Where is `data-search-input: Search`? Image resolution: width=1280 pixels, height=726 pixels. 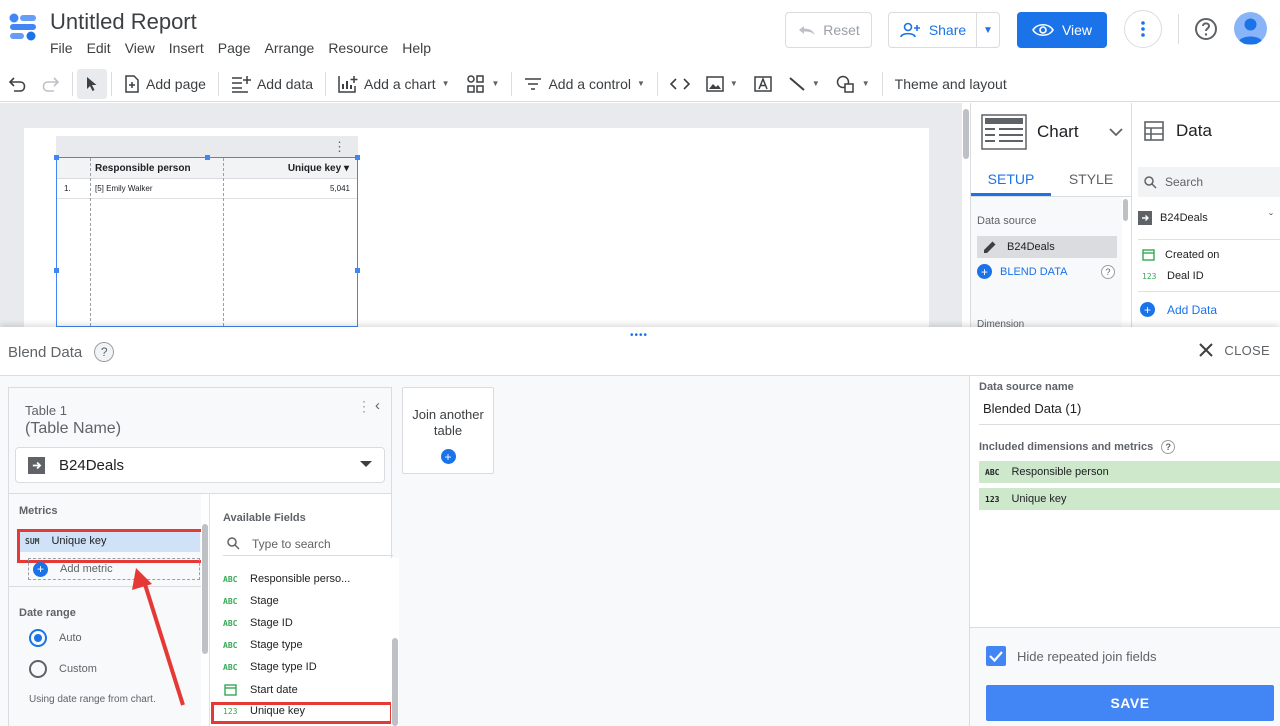 data-search-input: Search is located at coordinates (1209, 182).